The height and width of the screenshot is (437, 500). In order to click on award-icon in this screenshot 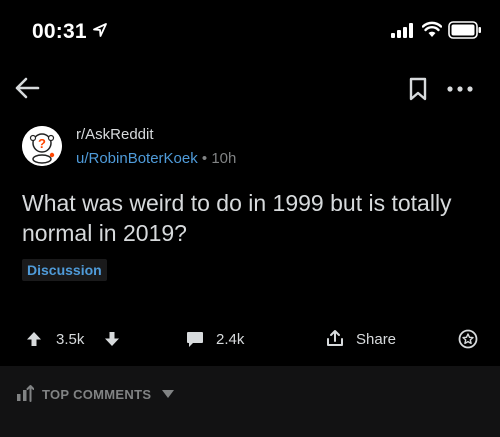, I will do `click(468, 339)`.